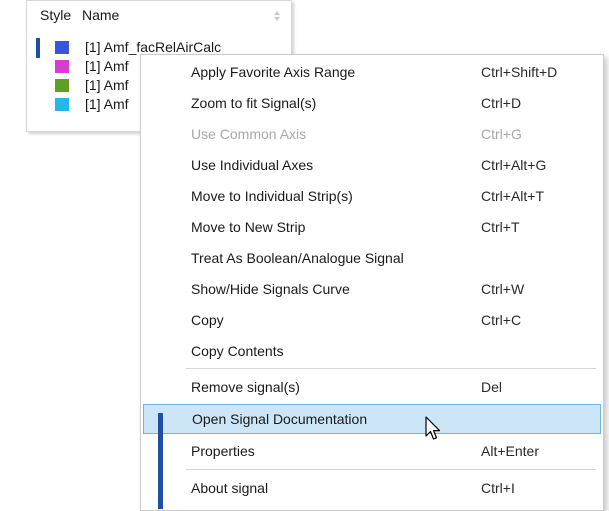  What do you see at coordinates (297, 258) in the screenshot?
I see `menu-item-label: Treat As Boolean/Analogue Signal` at bounding box center [297, 258].